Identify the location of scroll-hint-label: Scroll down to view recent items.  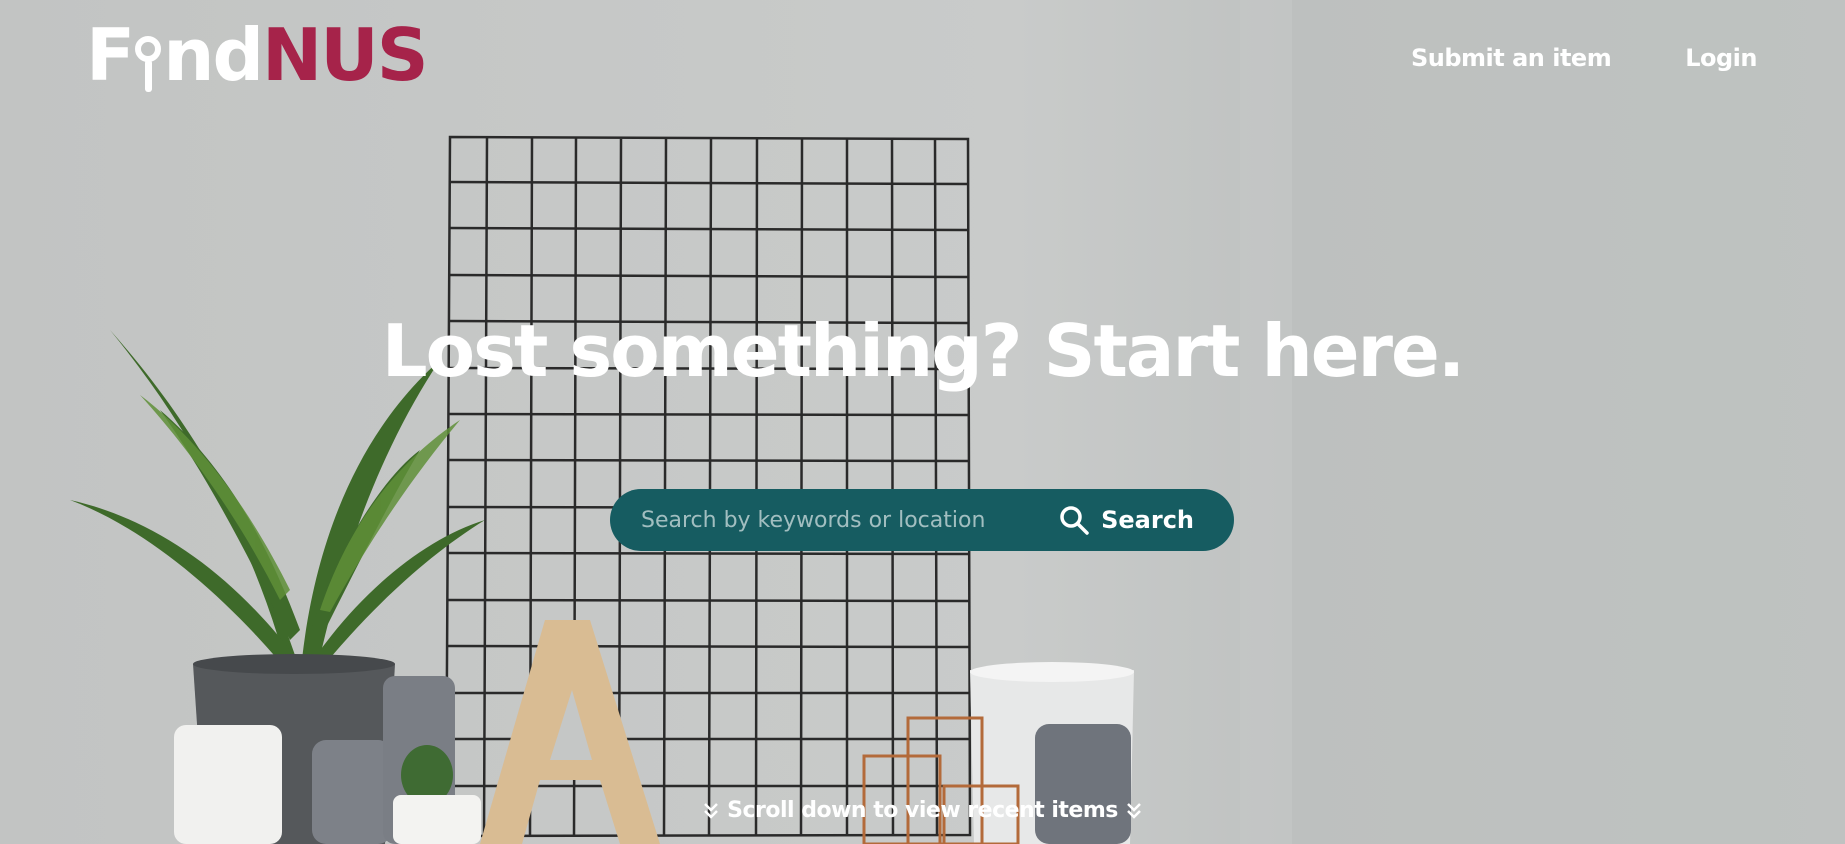
(922, 810).